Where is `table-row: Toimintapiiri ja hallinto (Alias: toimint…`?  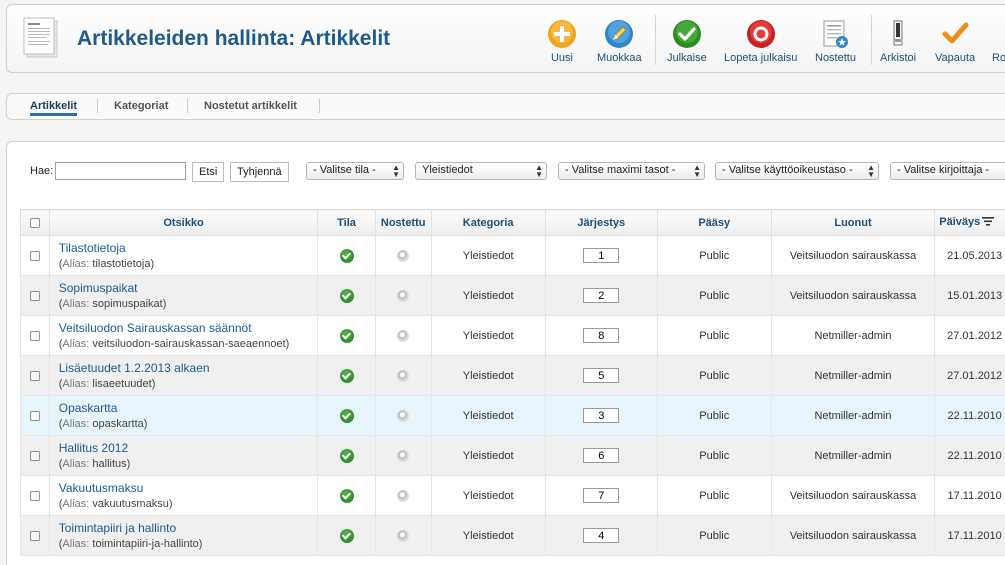 table-row: Toimintapiiri ja hallinto (Alias: toimint… is located at coordinates (512, 535).